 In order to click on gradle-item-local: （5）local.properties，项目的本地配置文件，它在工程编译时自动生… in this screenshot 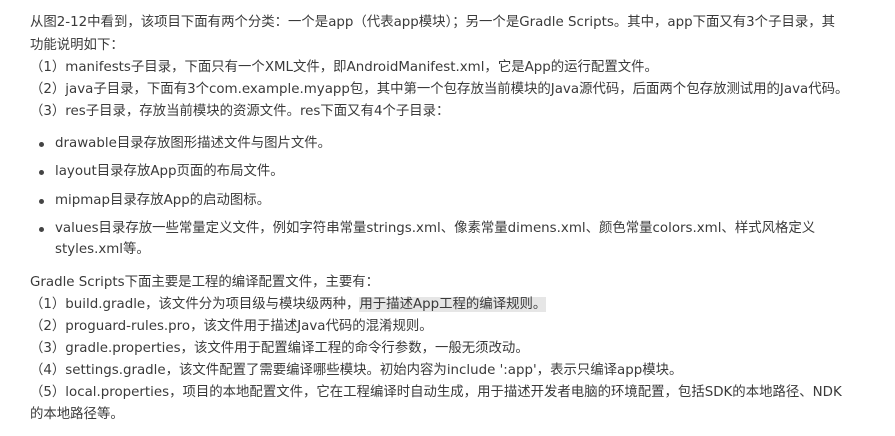, I will do `click(436, 392)`.